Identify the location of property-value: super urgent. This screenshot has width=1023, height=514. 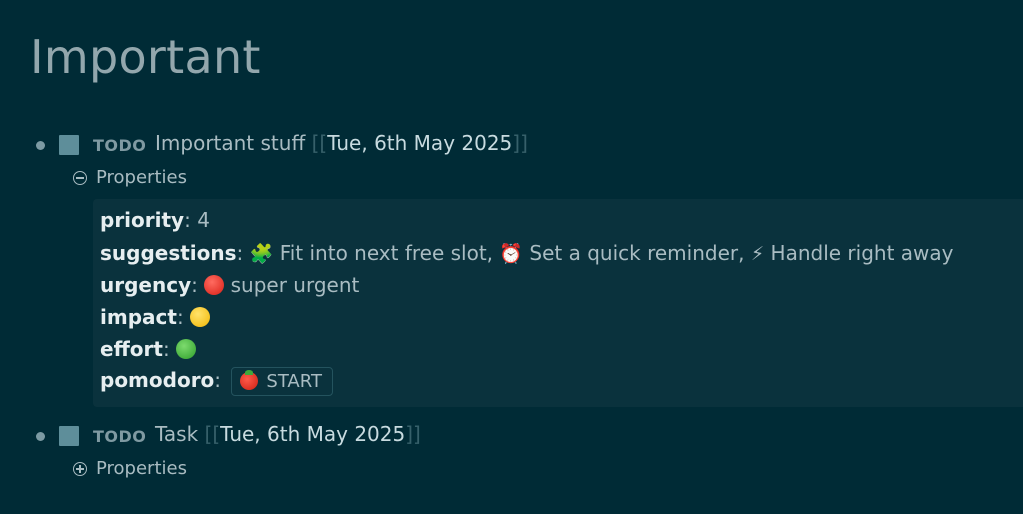
(295, 285).